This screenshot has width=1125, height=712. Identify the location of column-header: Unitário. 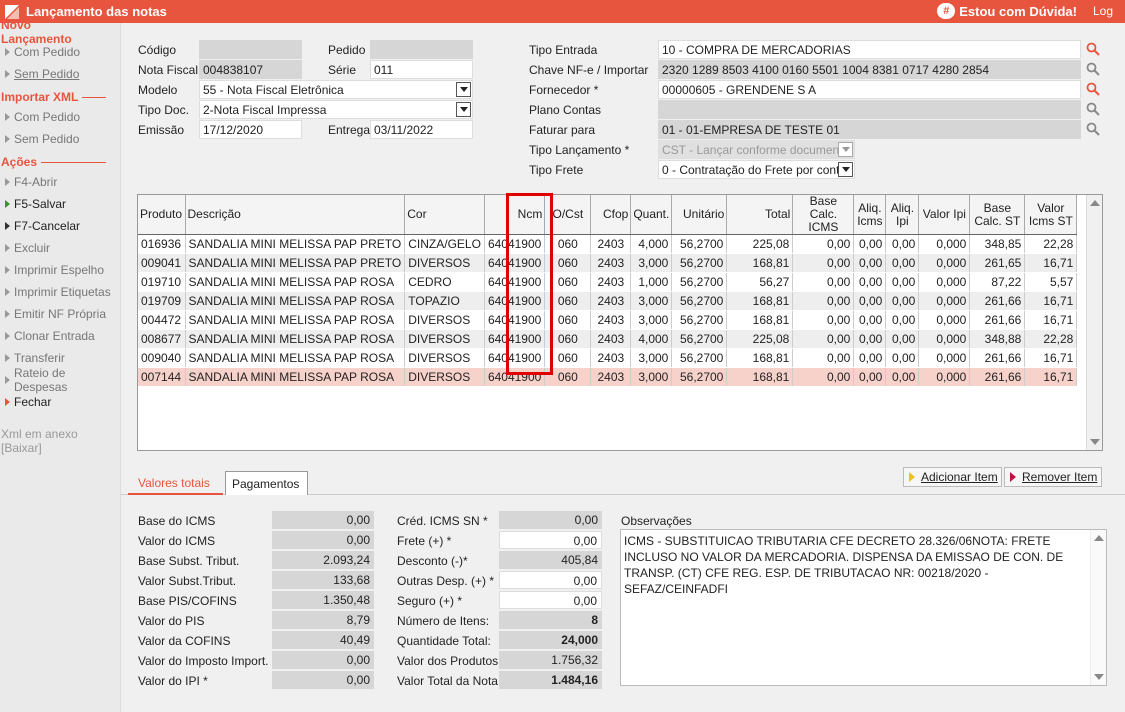
(699, 215).